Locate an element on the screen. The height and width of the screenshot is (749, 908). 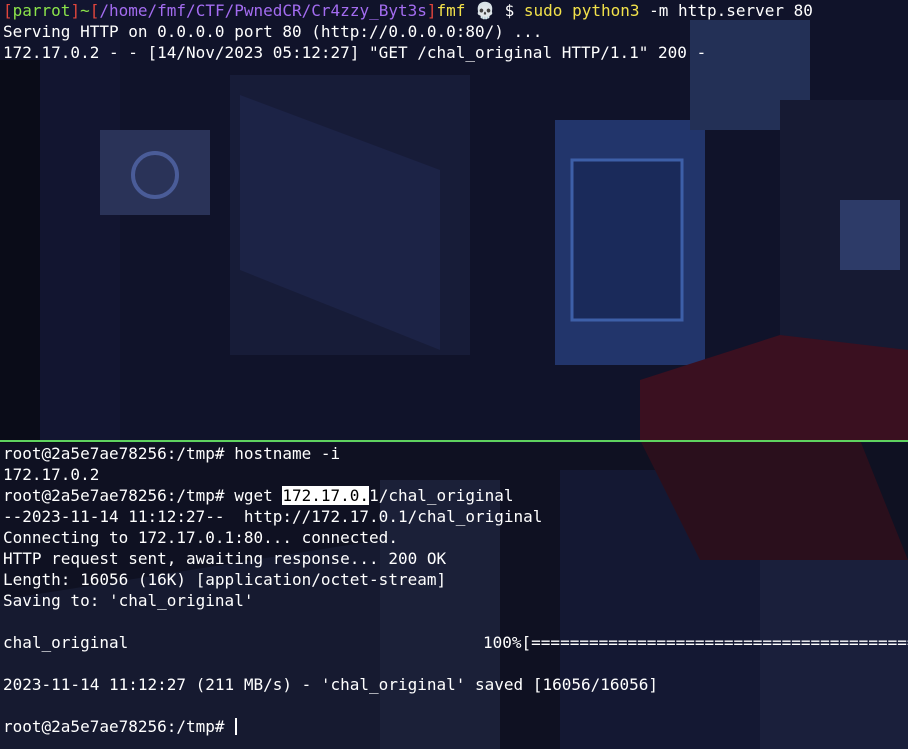
prompt-bracket-close: ] is located at coordinates (75, 10).